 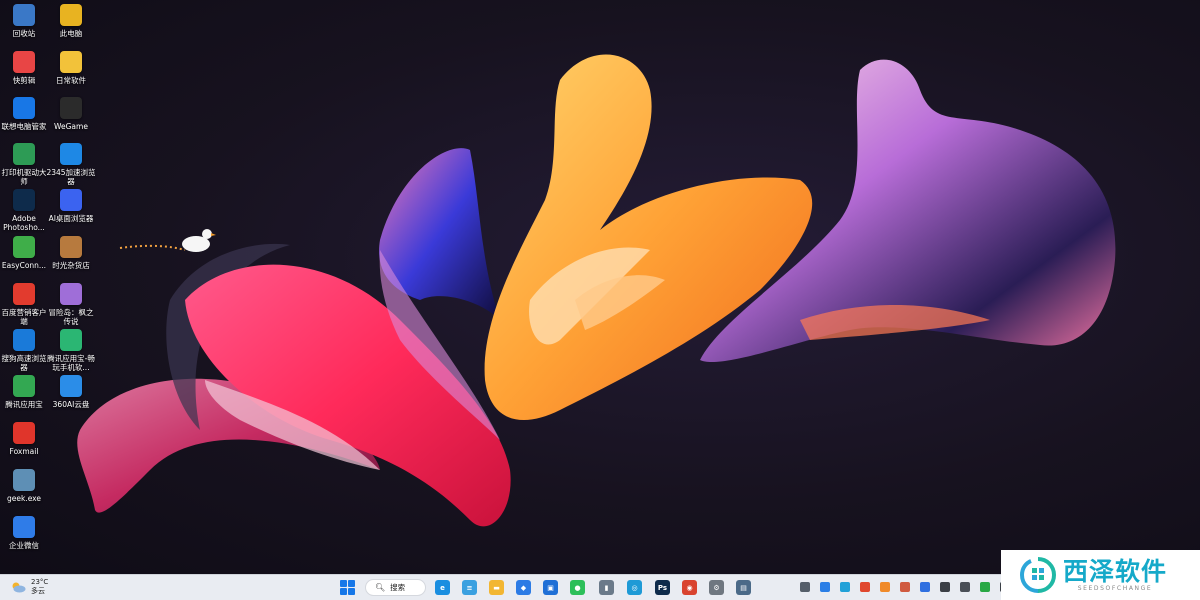 I want to click on tray-music-icon, so click(x=945, y=587).